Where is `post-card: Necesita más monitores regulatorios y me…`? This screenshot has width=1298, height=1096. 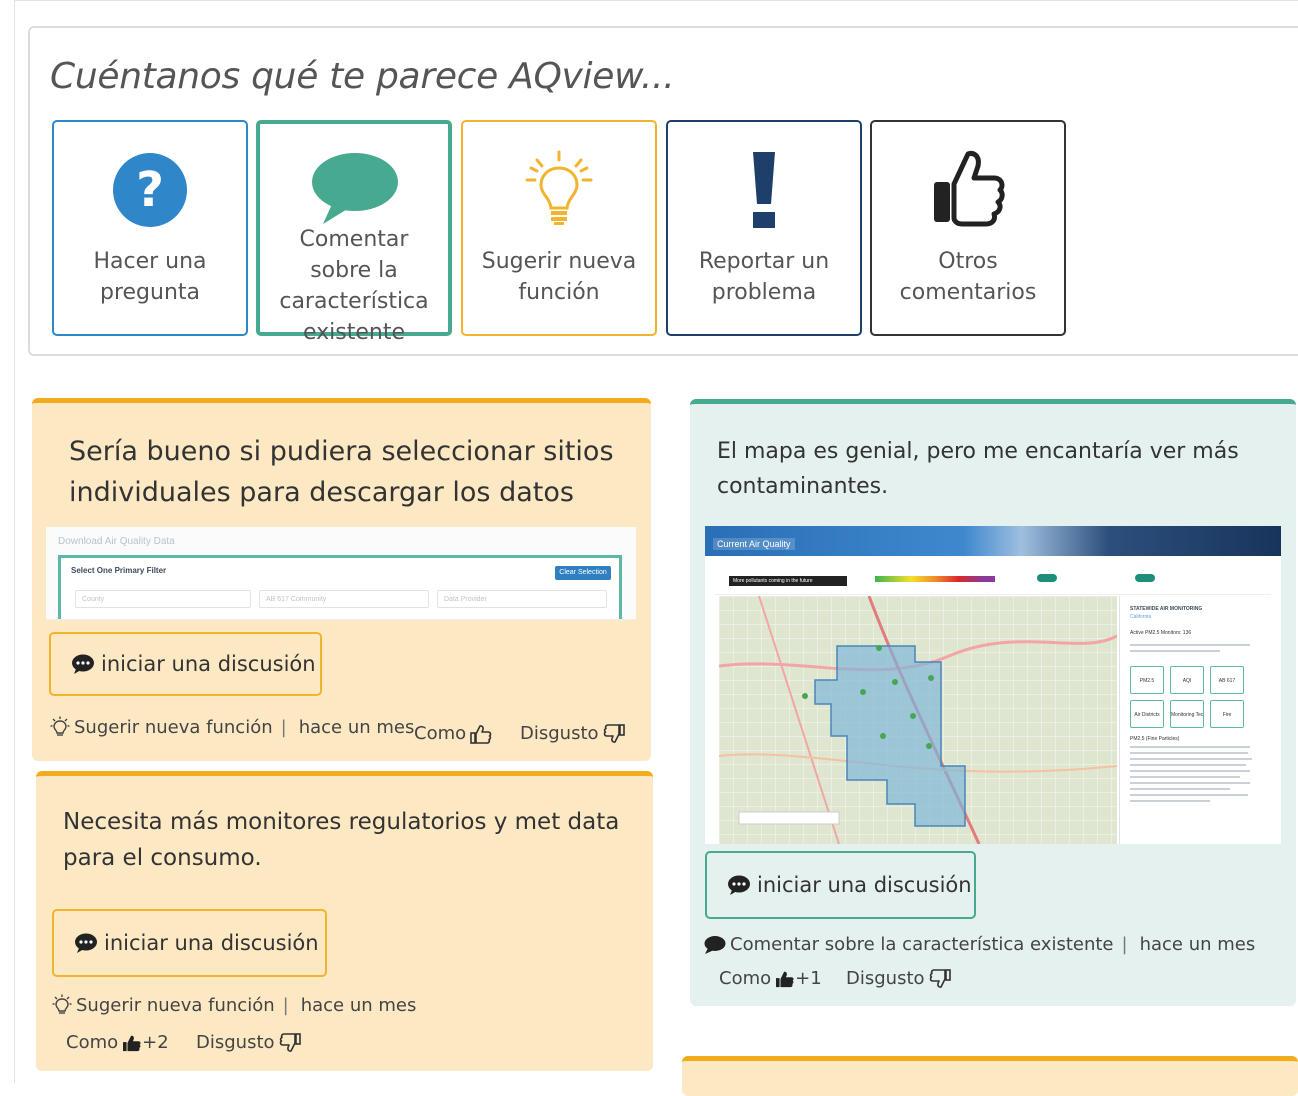
post-card: Necesita más monitores regulatorios y me… is located at coordinates (344, 921).